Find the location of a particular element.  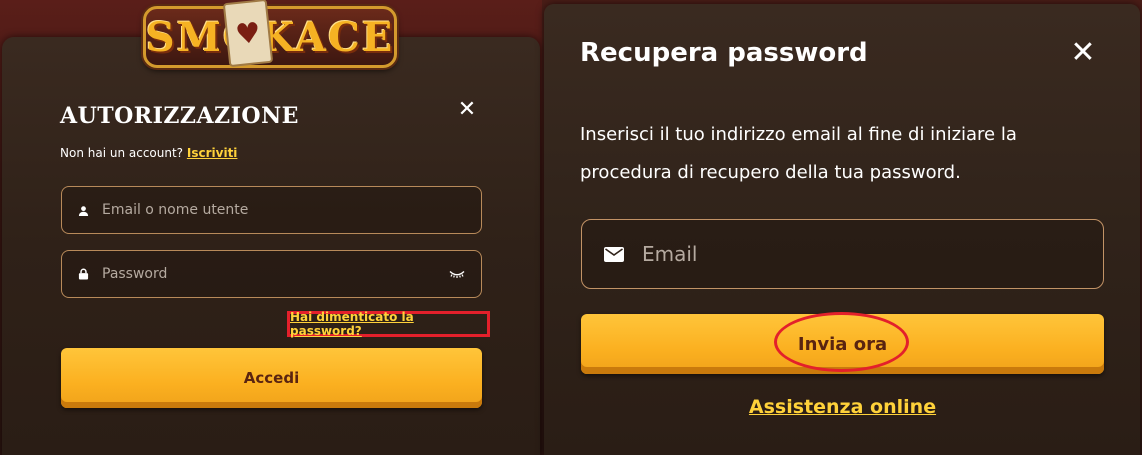

login-button: Accedi is located at coordinates (271, 378).